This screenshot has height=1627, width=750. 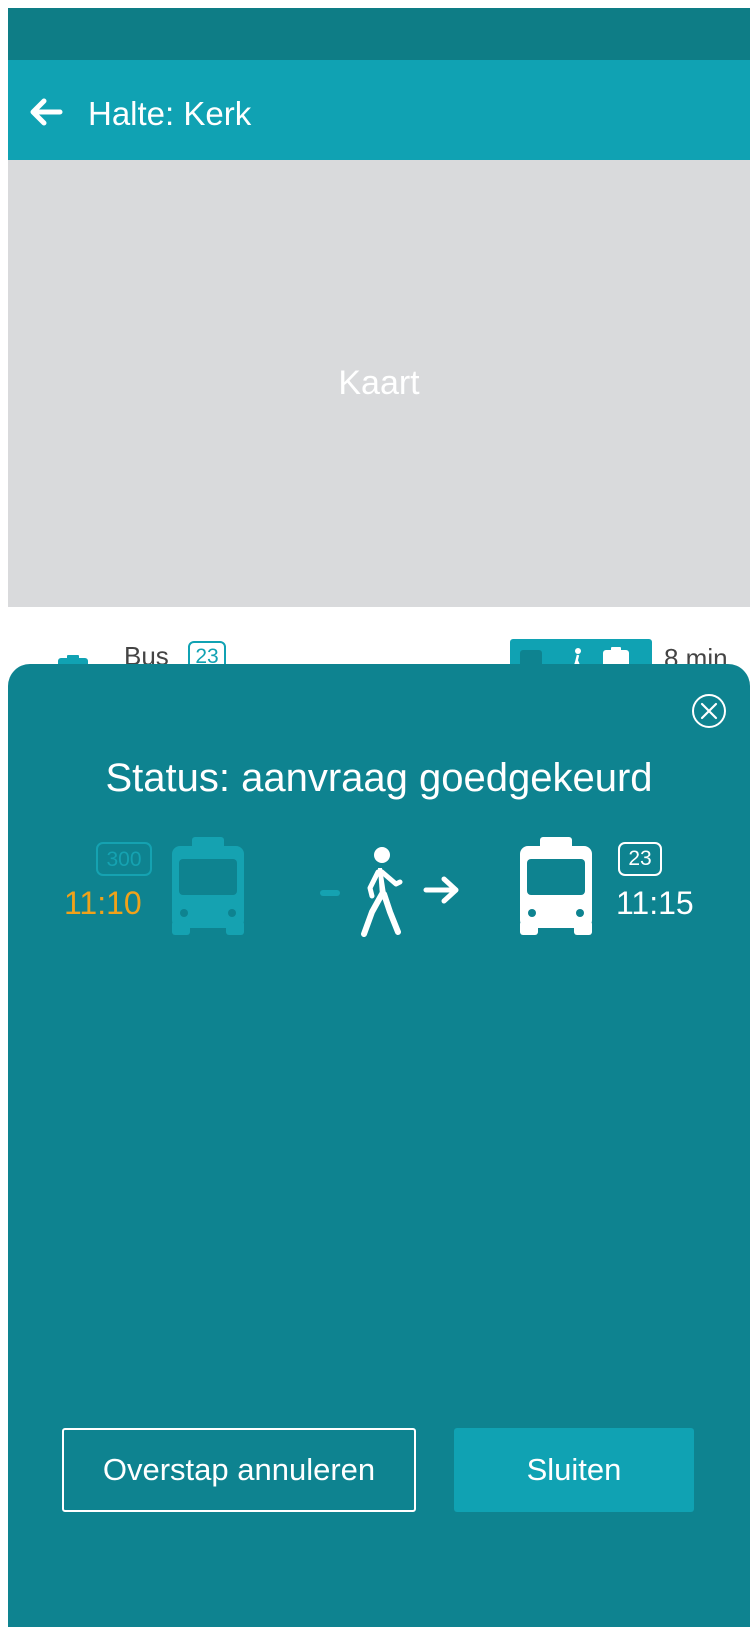 I want to click on walking-person-icon, so click(x=382, y=892).